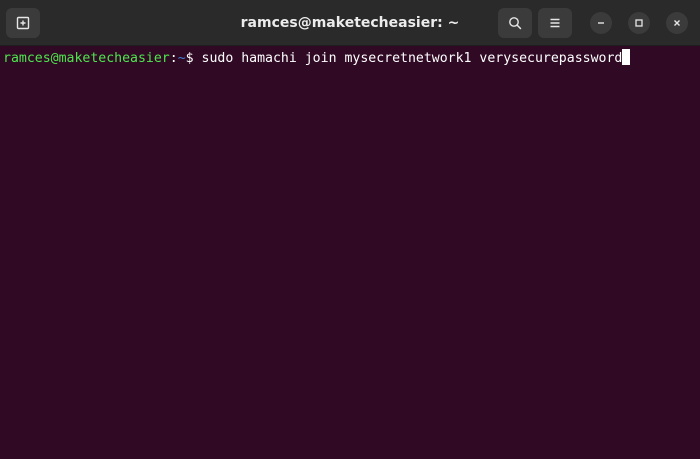 Image resolution: width=700 pixels, height=459 pixels. I want to click on prompt-user: ramces@maketecheasier, so click(86, 58).